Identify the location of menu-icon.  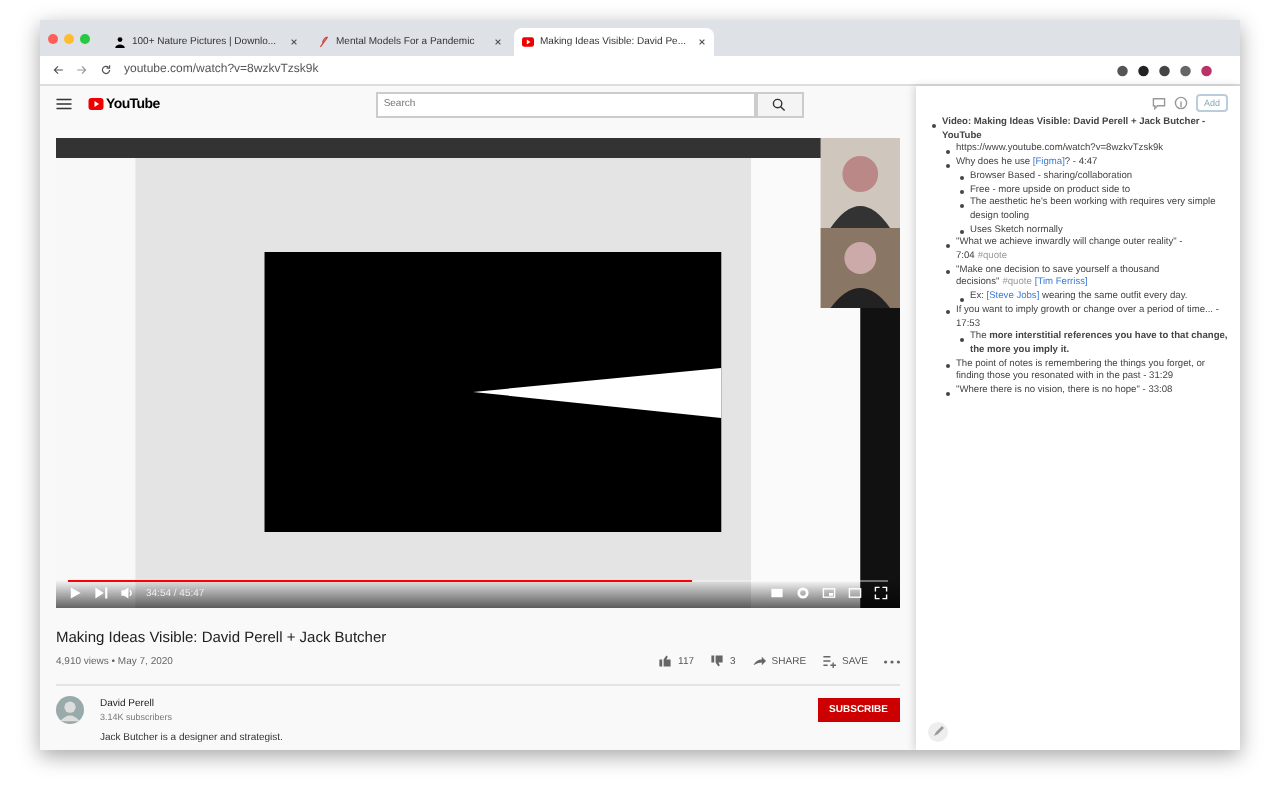
(64, 104).